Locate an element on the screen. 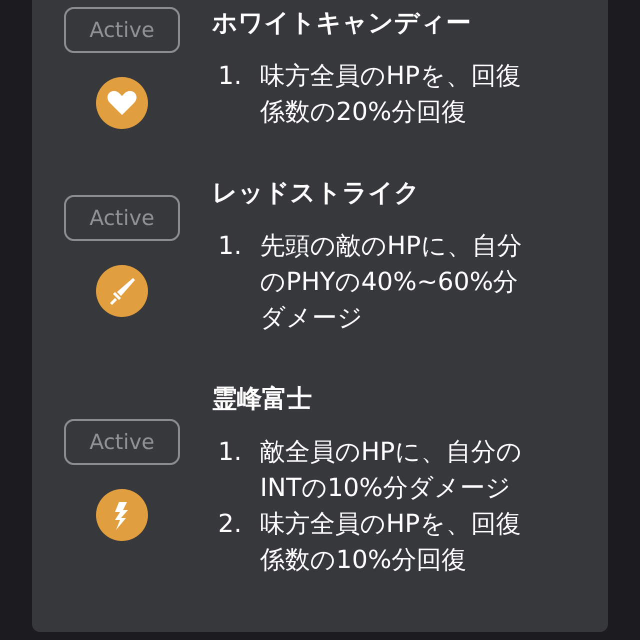  skill-title: ホワイトキャンディー is located at coordinates (342, 23).